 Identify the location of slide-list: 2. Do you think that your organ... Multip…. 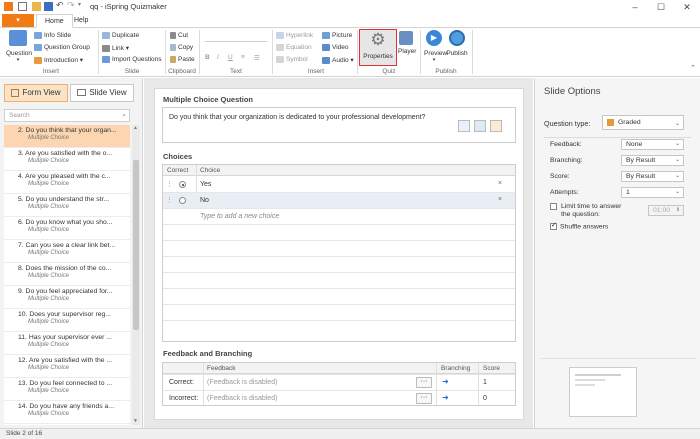
(67, 275).